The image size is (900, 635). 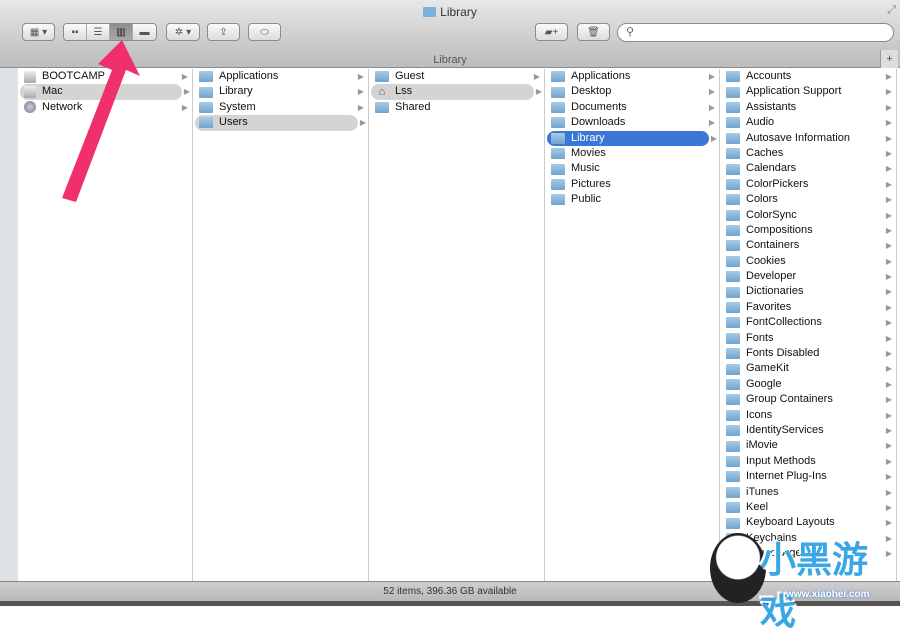 What do you see at coordinates (808, 138) in the screenshot?
I see `list-item: Autosave Information ▶` at bounding box center [808, 138].